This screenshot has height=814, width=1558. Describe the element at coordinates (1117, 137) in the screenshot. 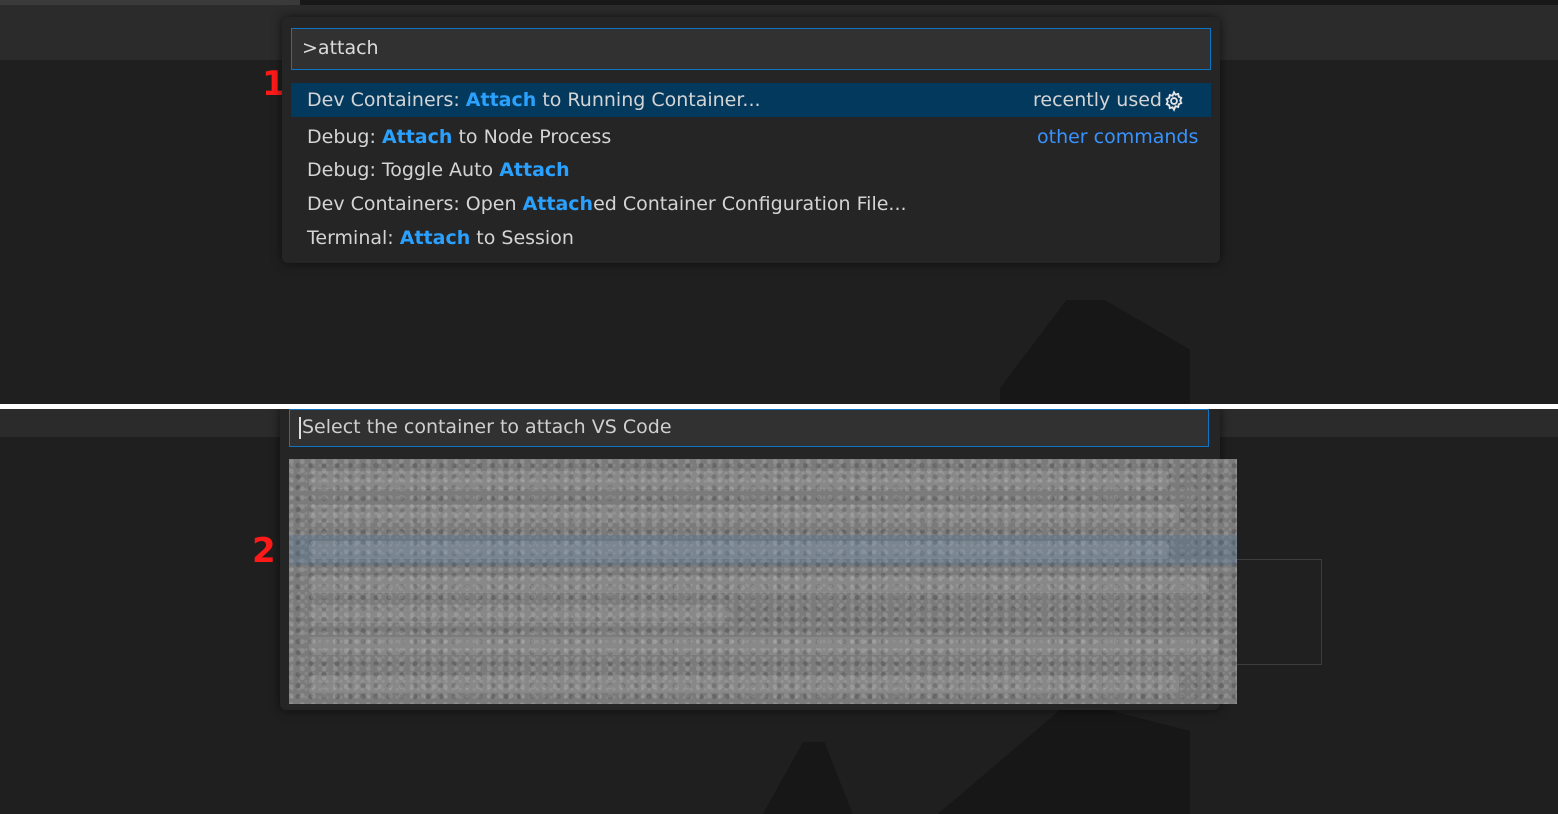

I see `other-commands-link: other commands` at that location.